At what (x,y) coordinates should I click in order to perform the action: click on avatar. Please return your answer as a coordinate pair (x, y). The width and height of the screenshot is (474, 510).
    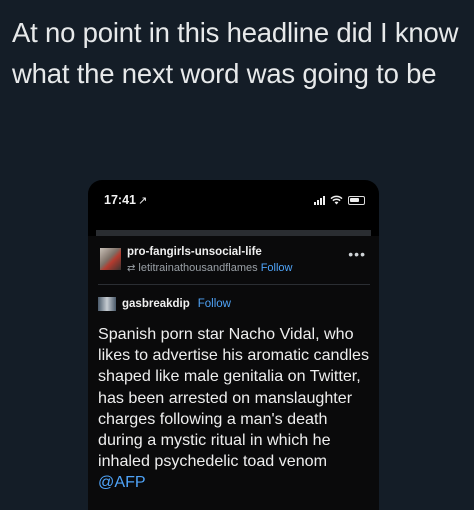
    Looking at the image, I should click on (110, 259).